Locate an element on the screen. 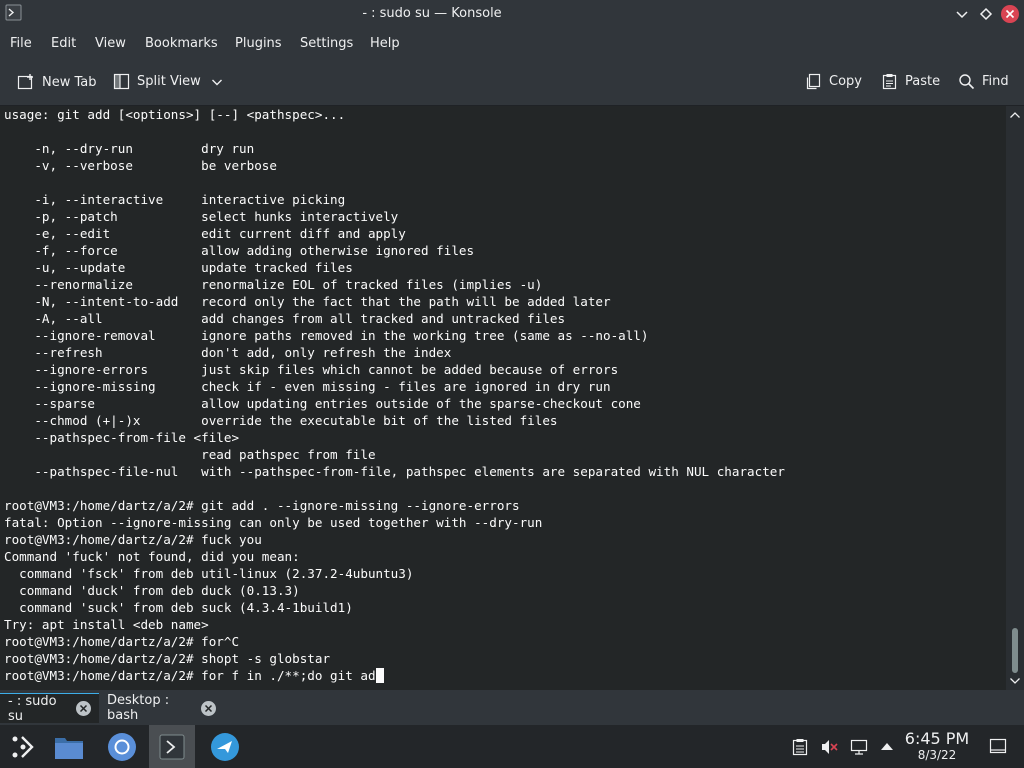 Image resolution: width=1024 pixels, height=768 pixels. menu-settings: Settings is located at coordinates (326, 43).